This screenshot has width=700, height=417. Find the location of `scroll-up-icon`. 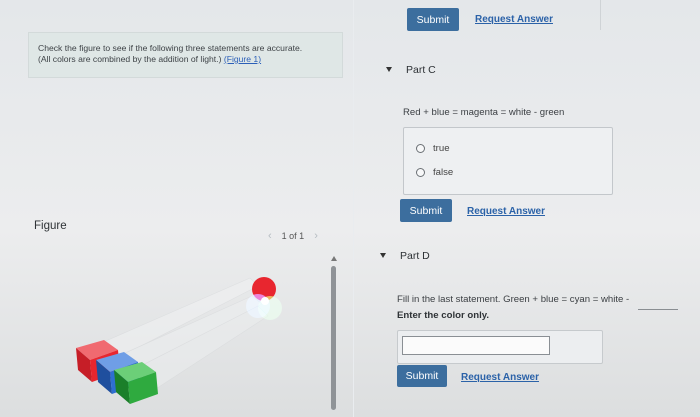

scroll-up-icon is located at coordinates (334, 258).